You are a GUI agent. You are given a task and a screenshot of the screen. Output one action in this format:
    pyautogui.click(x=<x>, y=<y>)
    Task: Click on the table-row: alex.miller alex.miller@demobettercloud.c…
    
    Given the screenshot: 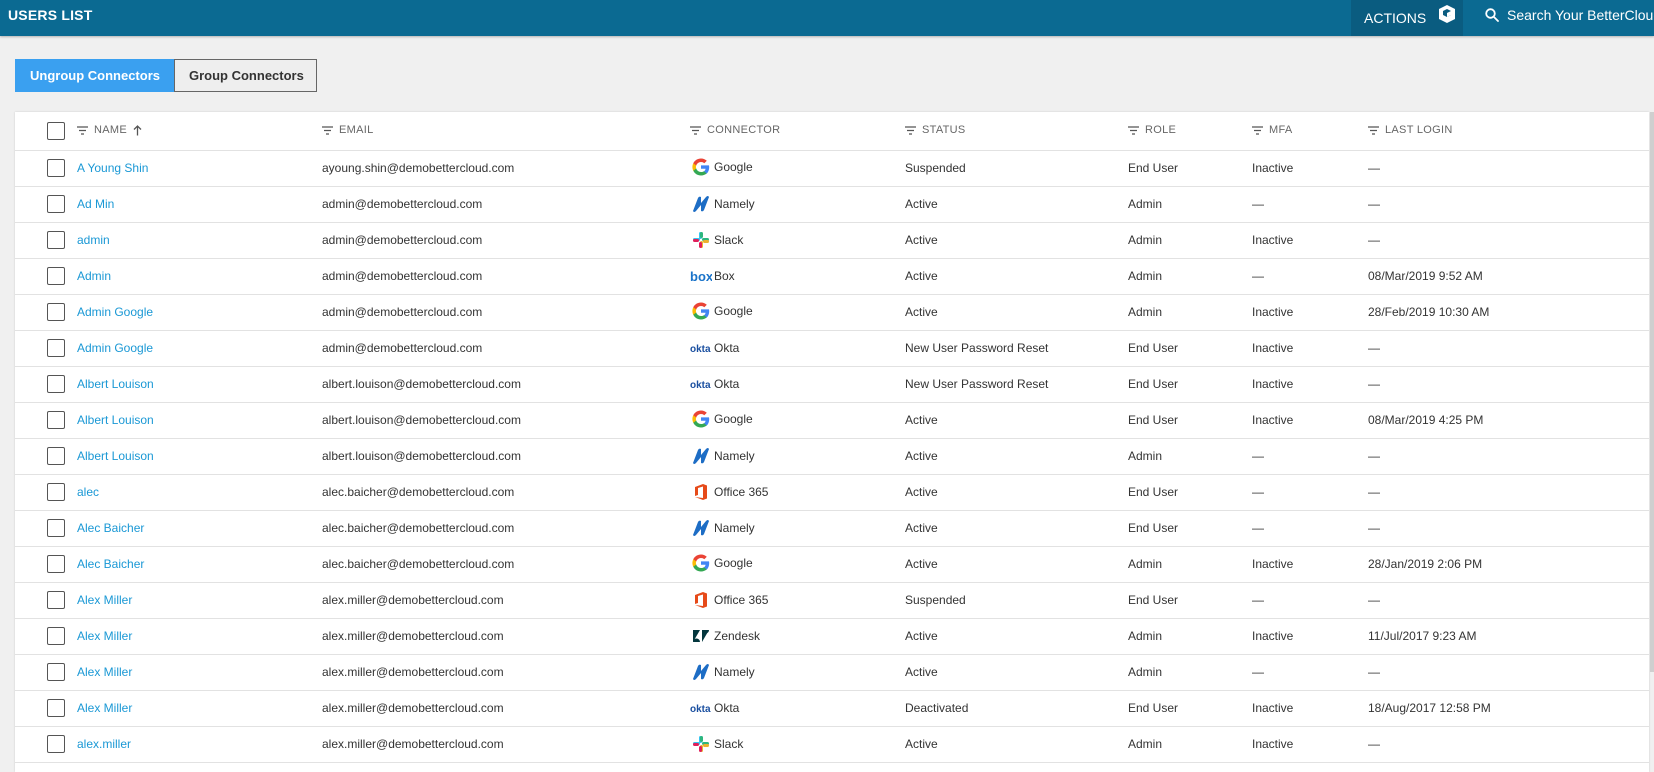 What is the action you would take?
    pyautogui.click(x=832, y=744)
    